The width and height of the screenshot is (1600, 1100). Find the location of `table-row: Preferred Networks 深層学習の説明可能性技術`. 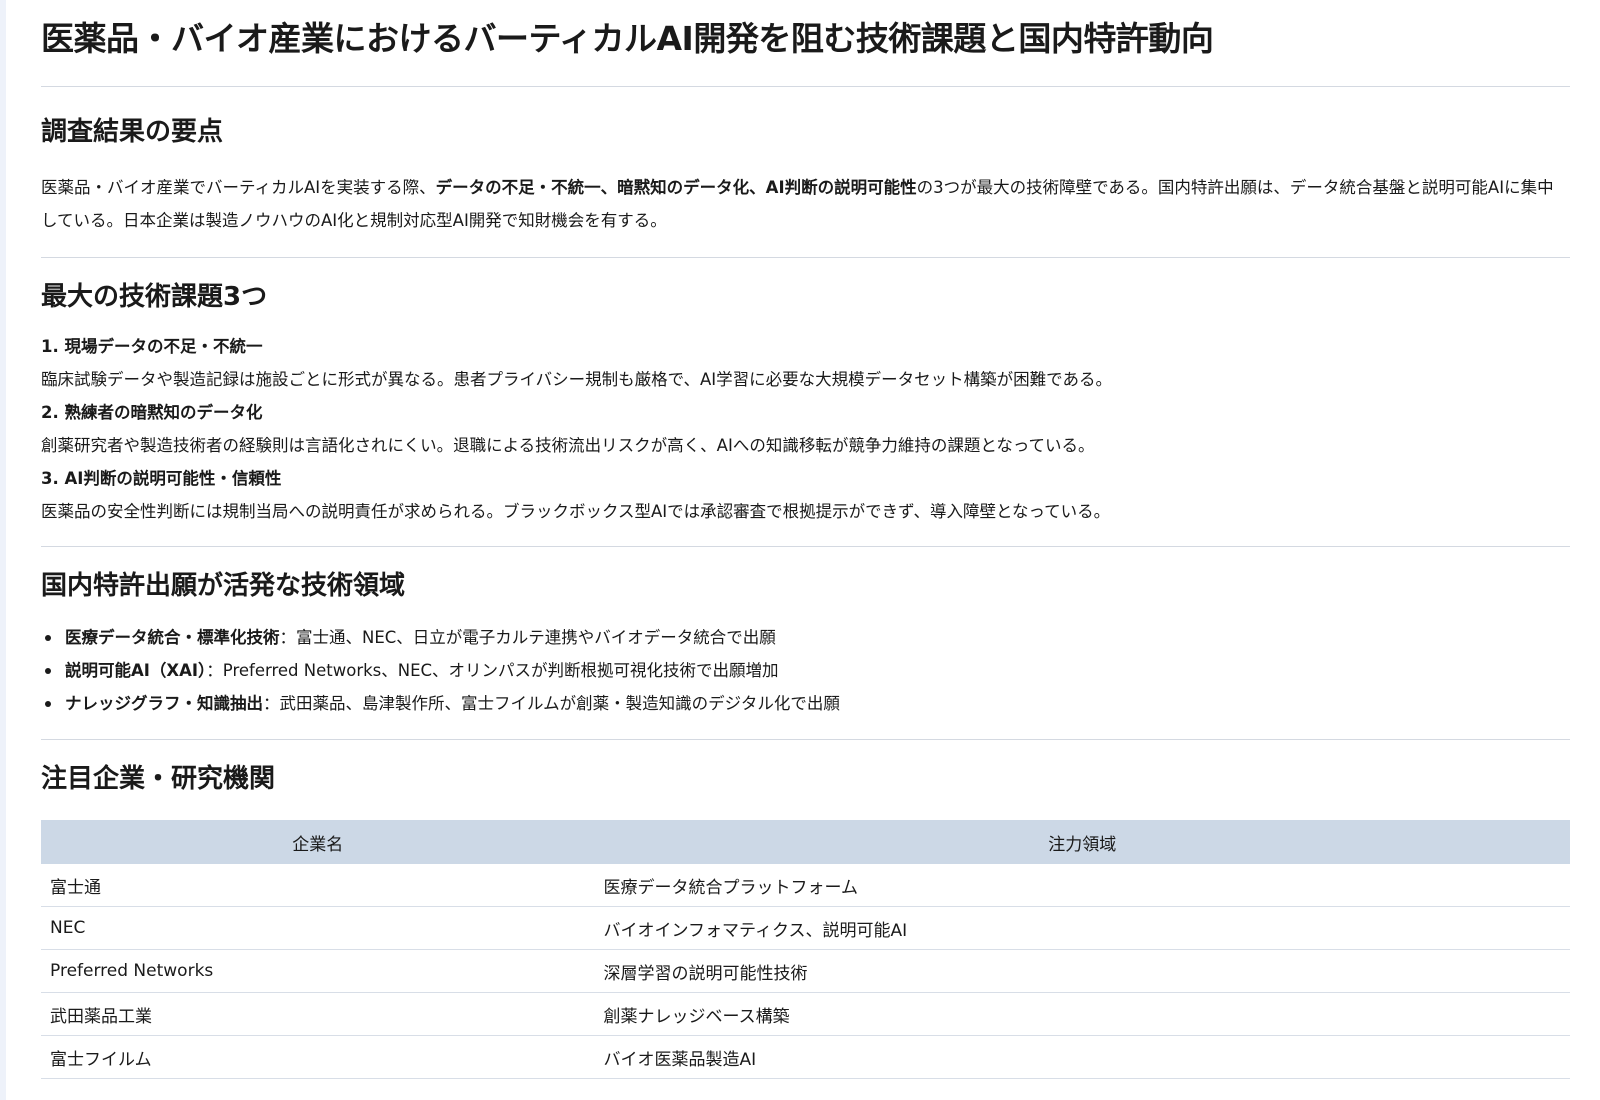

table-row: Preferred Networks 深層学習の説明可能性技術 is located at coordinates (805, 971).